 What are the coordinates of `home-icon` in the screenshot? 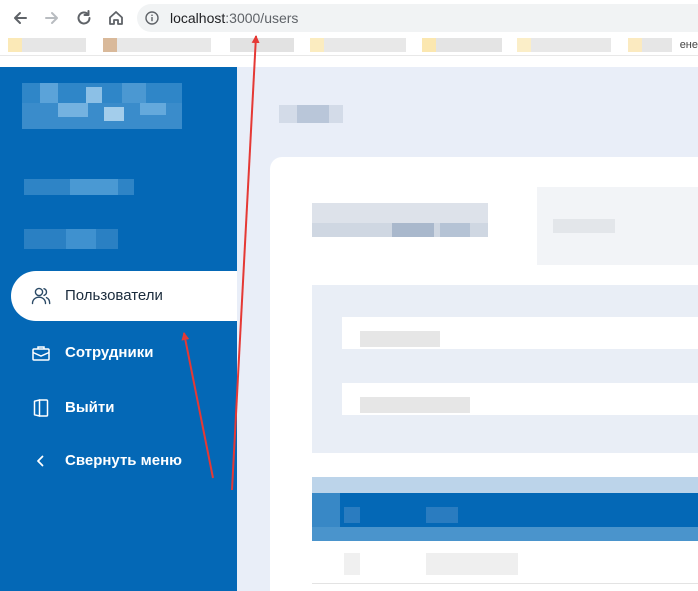 It's located at (116, 18).